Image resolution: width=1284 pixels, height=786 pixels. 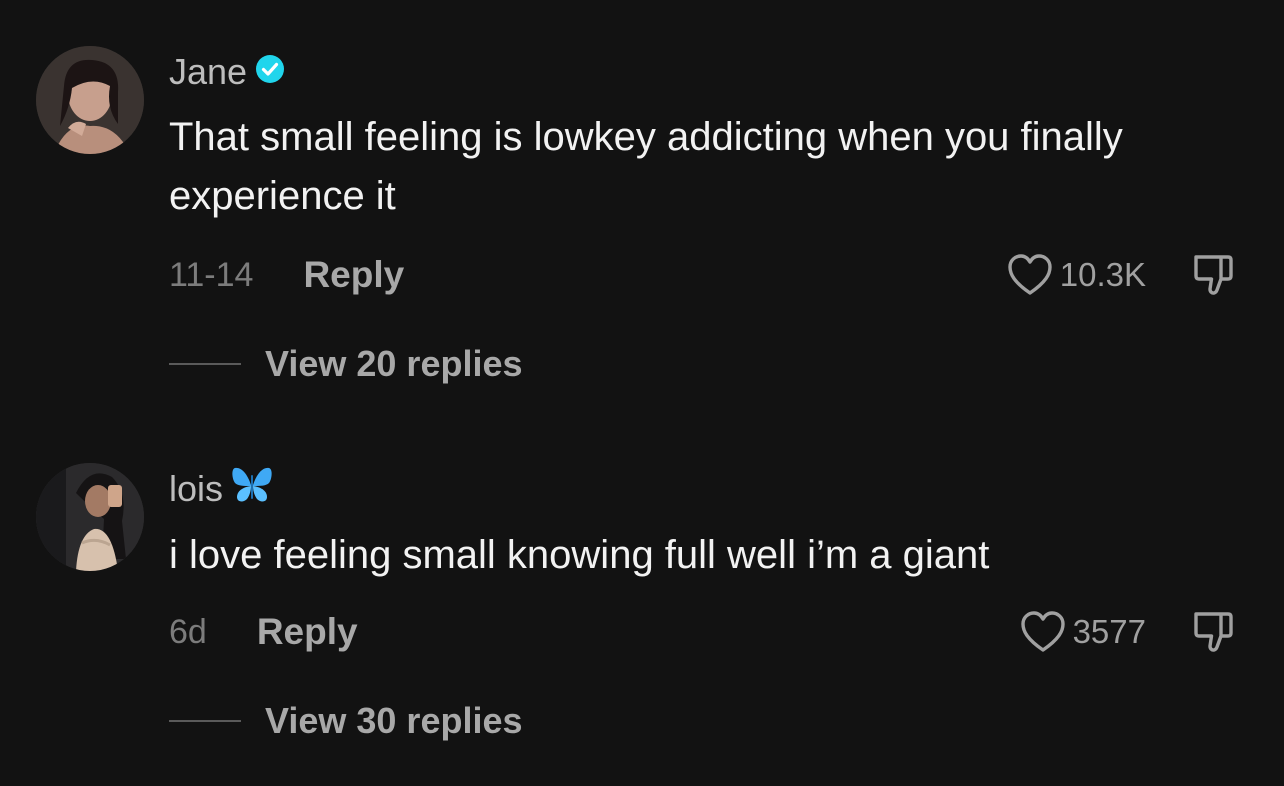 What do you see at coordinates (394, 720) in the screenshot?
I see `view-replies-label: View 30 replies` at bounding box center [394, 720].